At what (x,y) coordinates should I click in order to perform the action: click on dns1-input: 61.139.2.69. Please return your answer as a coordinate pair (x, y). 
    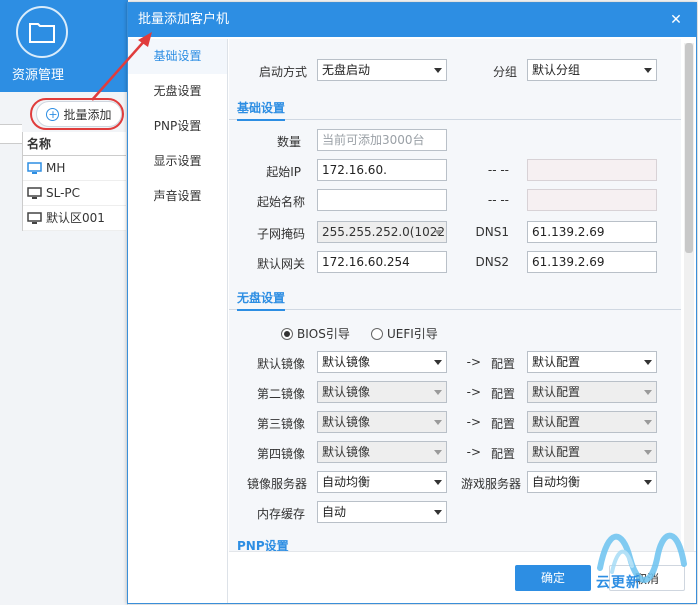
    Looking at the image, I should click on (592, 232).